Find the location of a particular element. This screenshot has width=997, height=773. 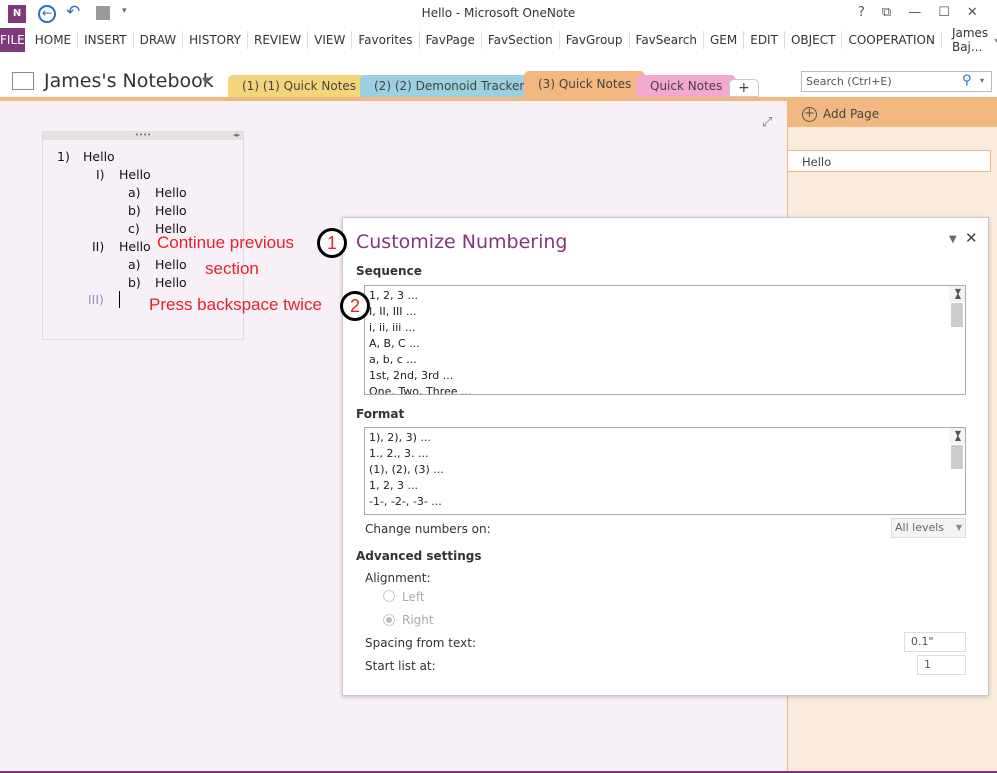

list-number: a) is located at coordinates (134, 264).